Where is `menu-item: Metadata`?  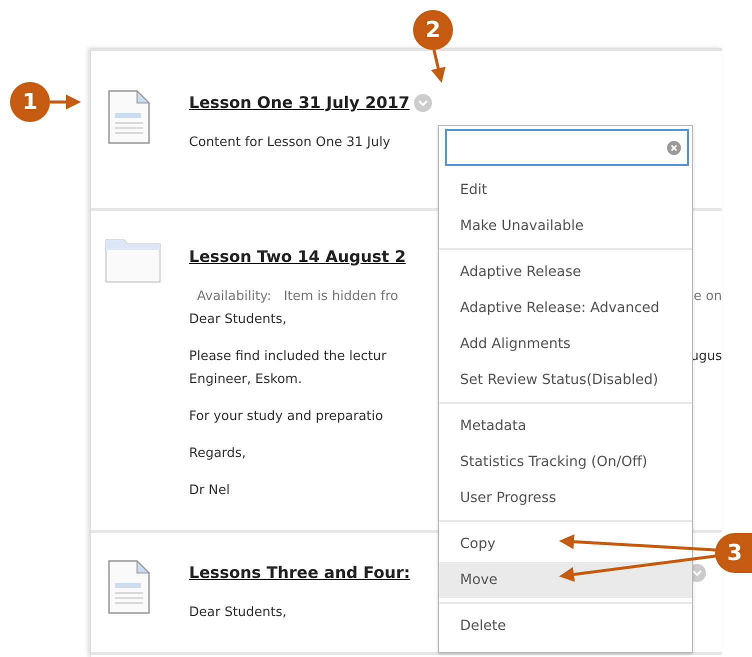 menu-item: Metadata is located at coordinates (565, 426).